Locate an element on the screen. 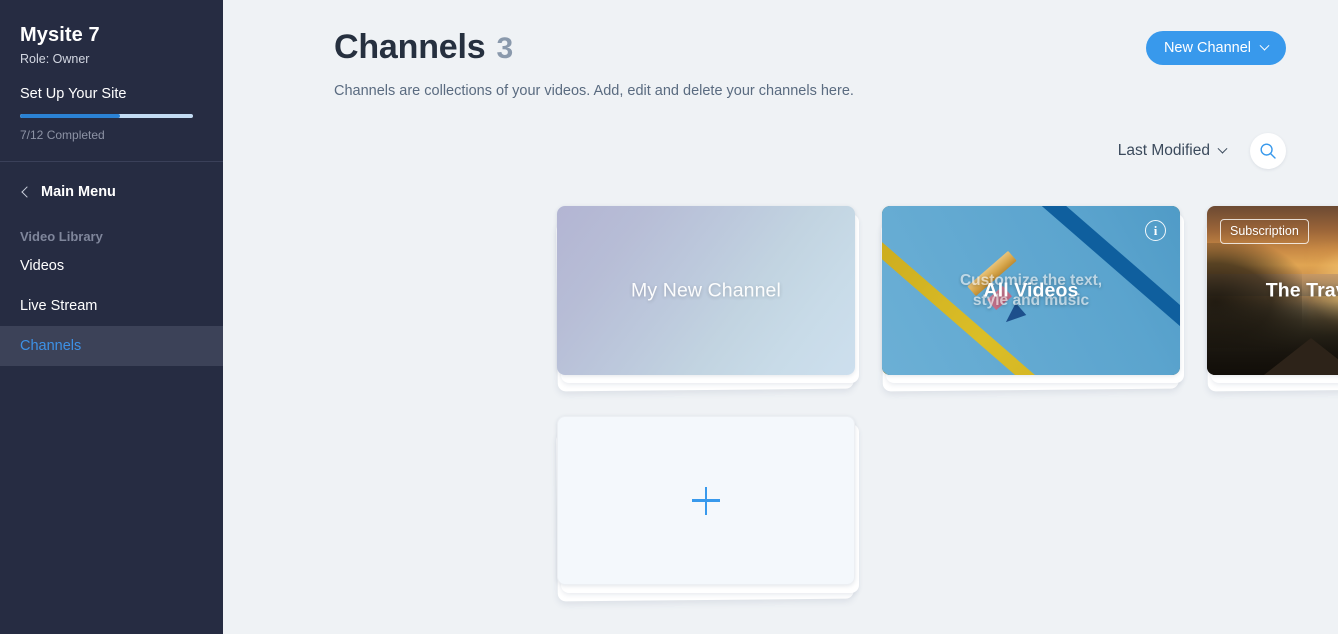 Image resolution: width=1338 pixels, height=634 pixels. channel-card-my-new-channel: My New Channel is located at coordinates (706, 290).